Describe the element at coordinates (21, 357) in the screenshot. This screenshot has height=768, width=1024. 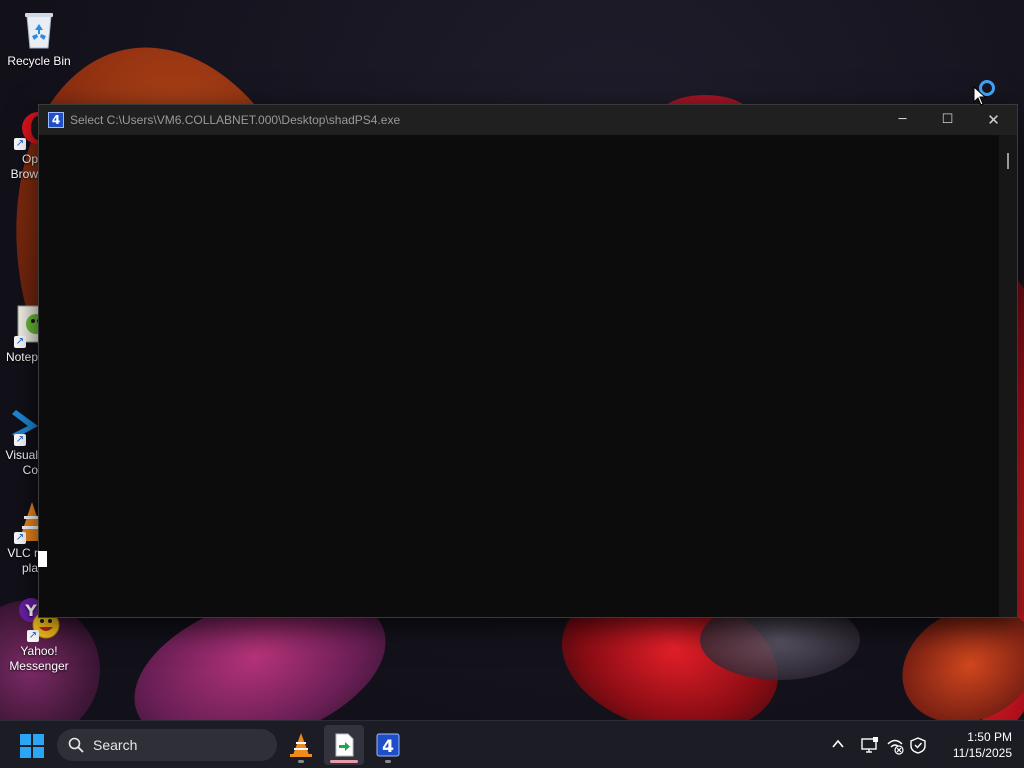
I see `desktop-icon-label: Notep` at that location.